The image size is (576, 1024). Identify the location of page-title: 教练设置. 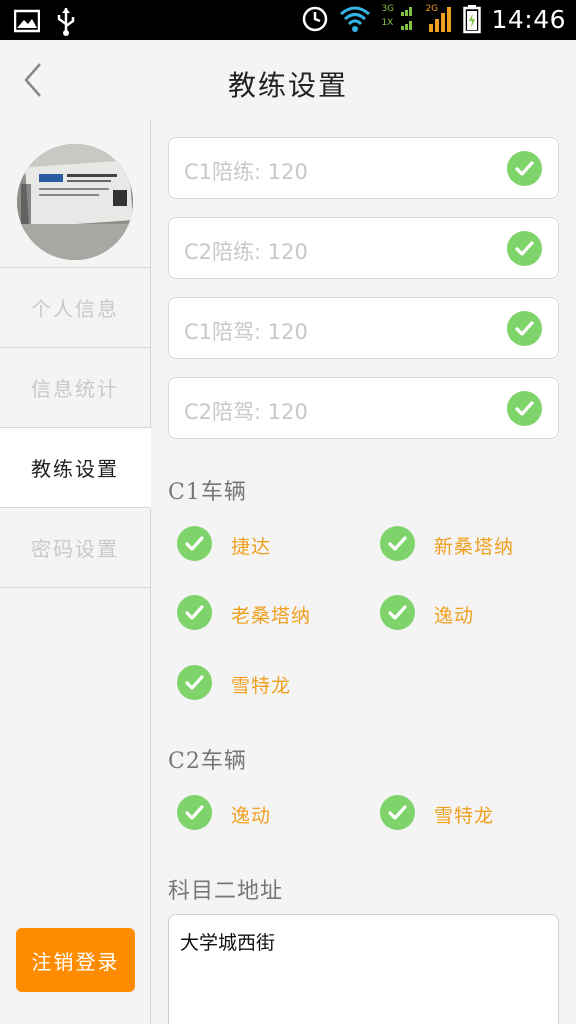
(287, 85).